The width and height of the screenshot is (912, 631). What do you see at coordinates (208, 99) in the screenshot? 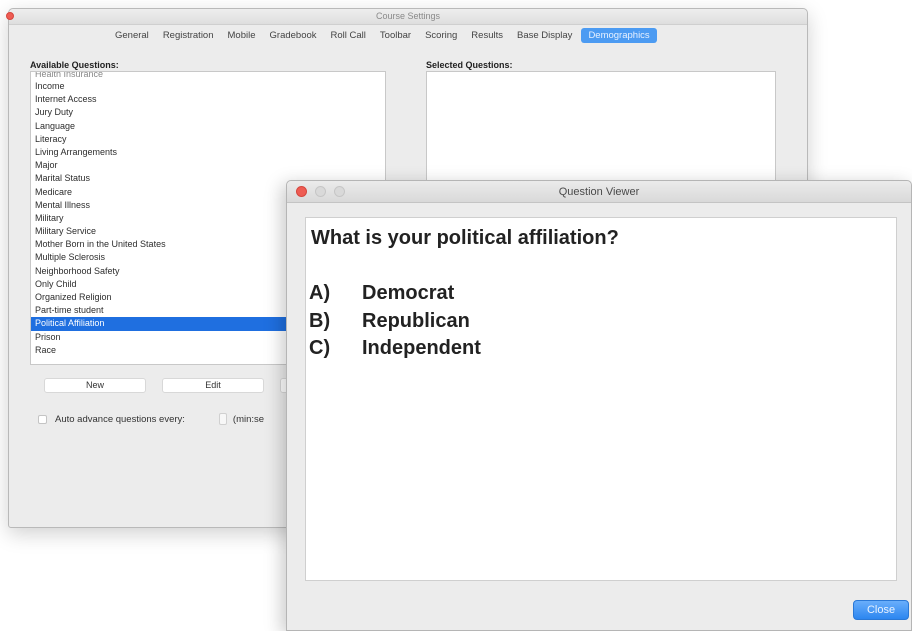
I see `list-item: Internet Access` at bounding box center [208, 99].